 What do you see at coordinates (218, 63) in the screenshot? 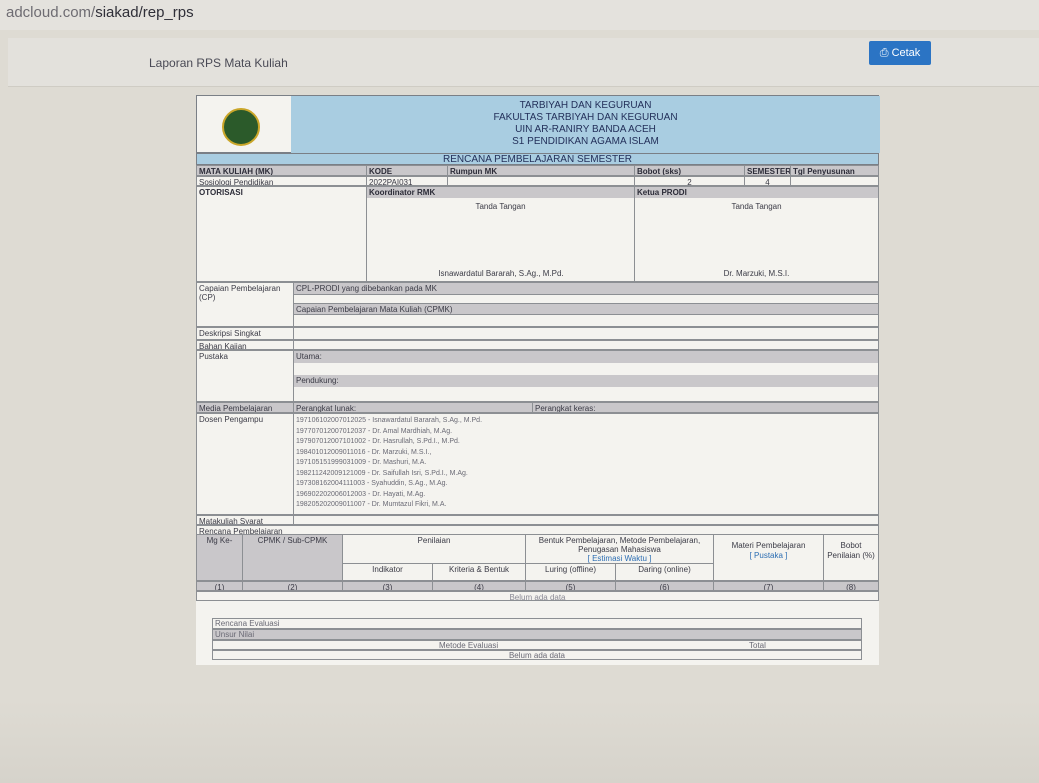
I see `page-title: Laporan RPS Mata Kuliah` at bounding box center [218, 63].